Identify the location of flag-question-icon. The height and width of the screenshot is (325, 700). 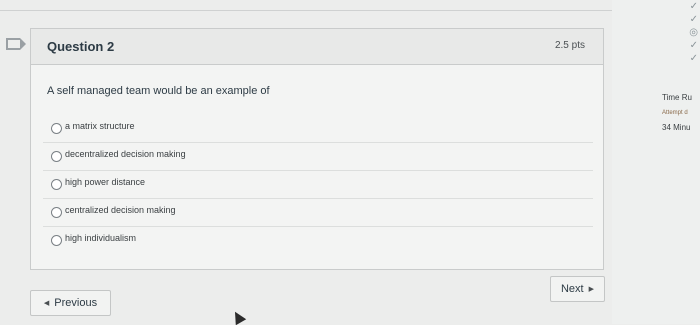
(16, 44).